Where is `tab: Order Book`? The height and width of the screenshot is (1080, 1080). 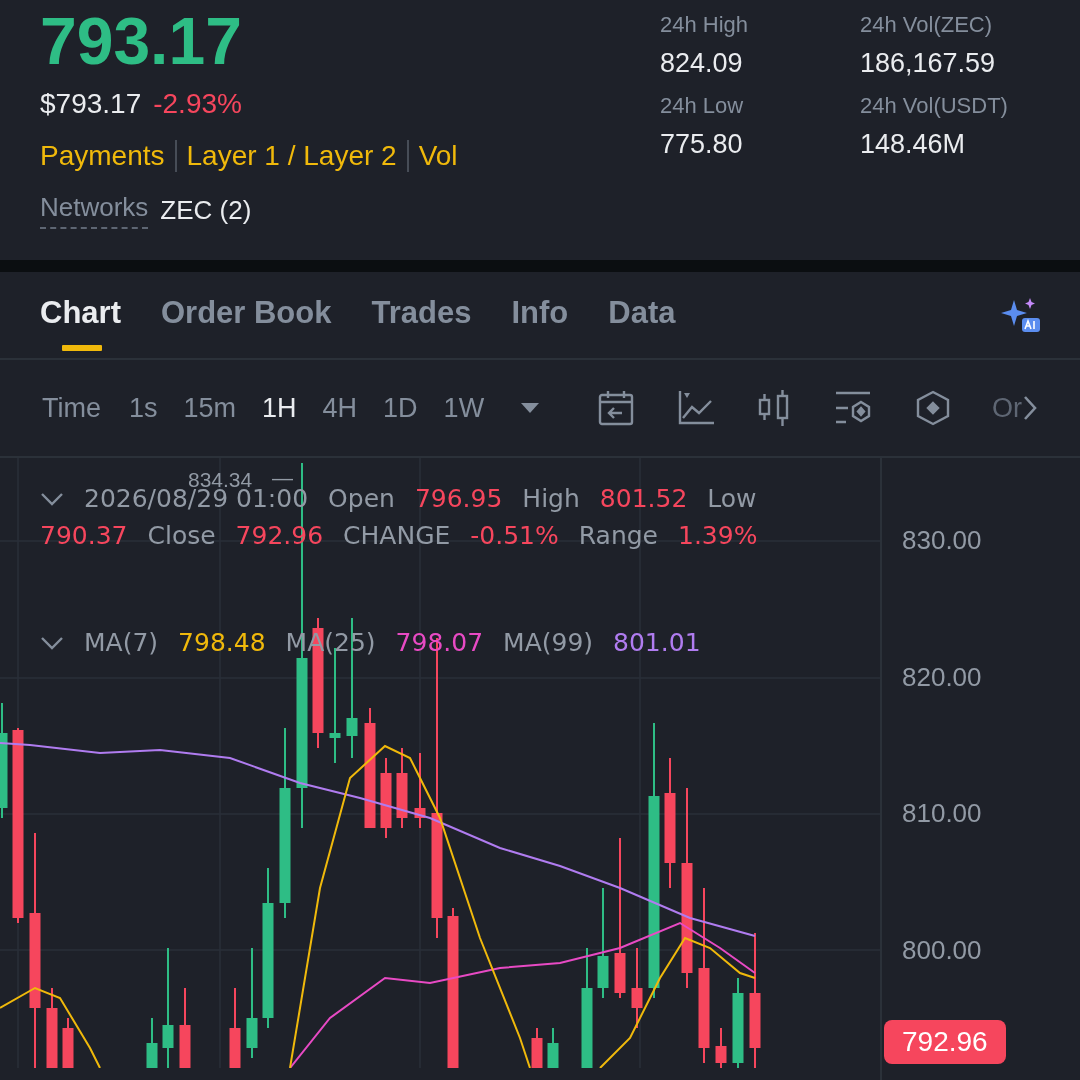
tab: Order Book is located at coordinates (246, 315).